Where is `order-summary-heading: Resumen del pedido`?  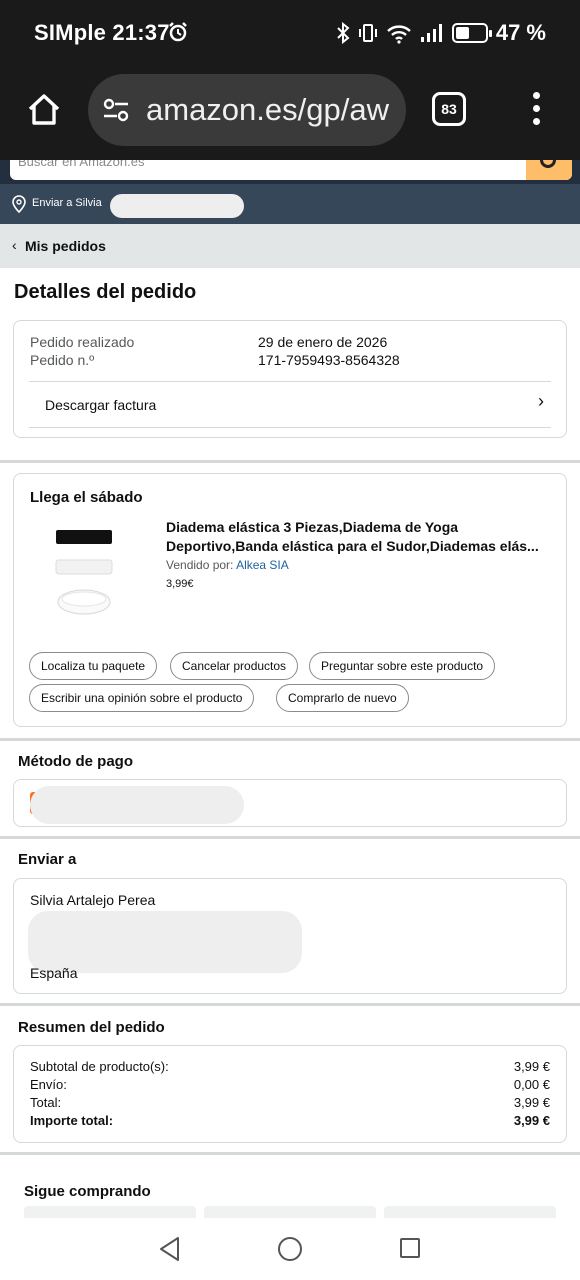 order-summary-heading: Resumen del pedido is located at coordinates (91, 1027).